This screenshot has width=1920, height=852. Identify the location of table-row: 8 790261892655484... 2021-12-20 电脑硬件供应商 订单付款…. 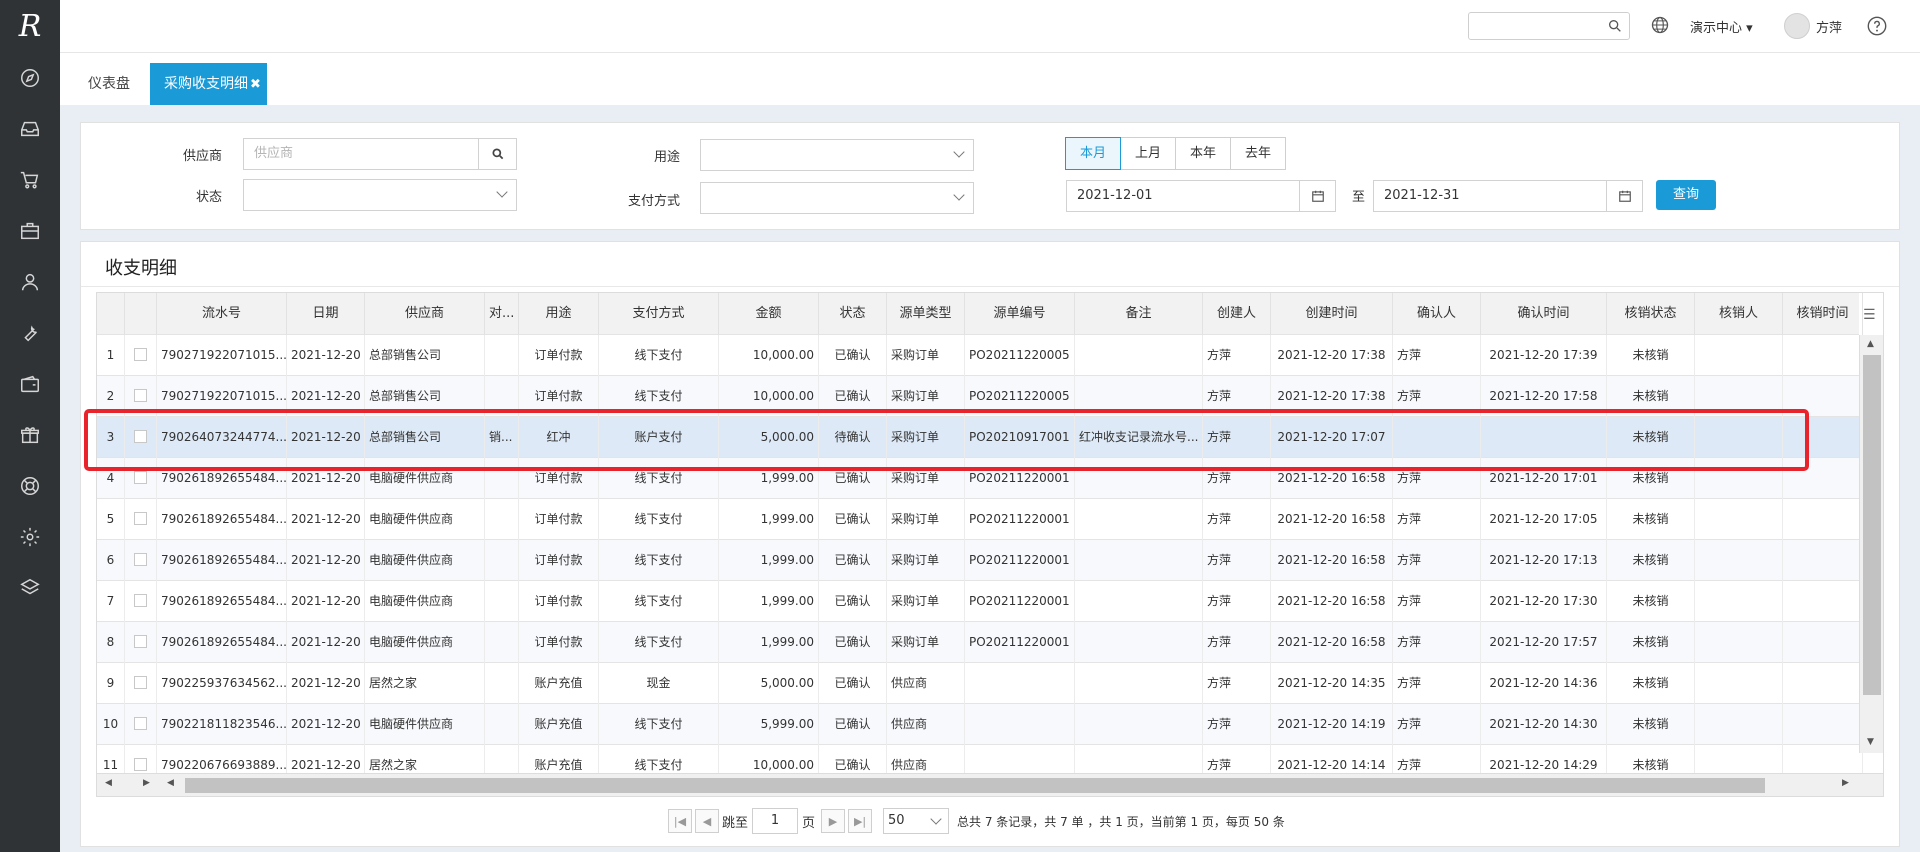
(980, 642).